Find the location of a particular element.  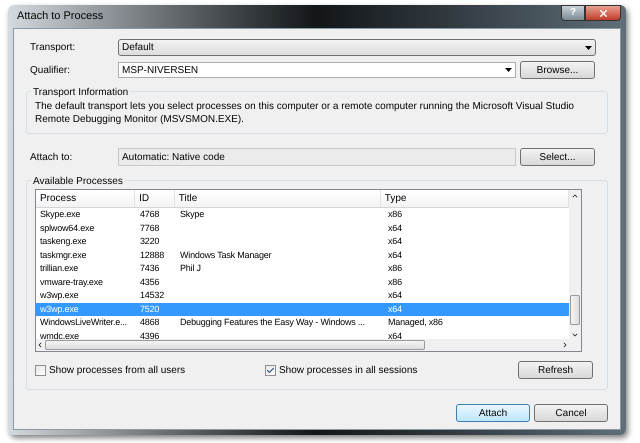

scroll-up-icon is located at coordinates (575, 196).